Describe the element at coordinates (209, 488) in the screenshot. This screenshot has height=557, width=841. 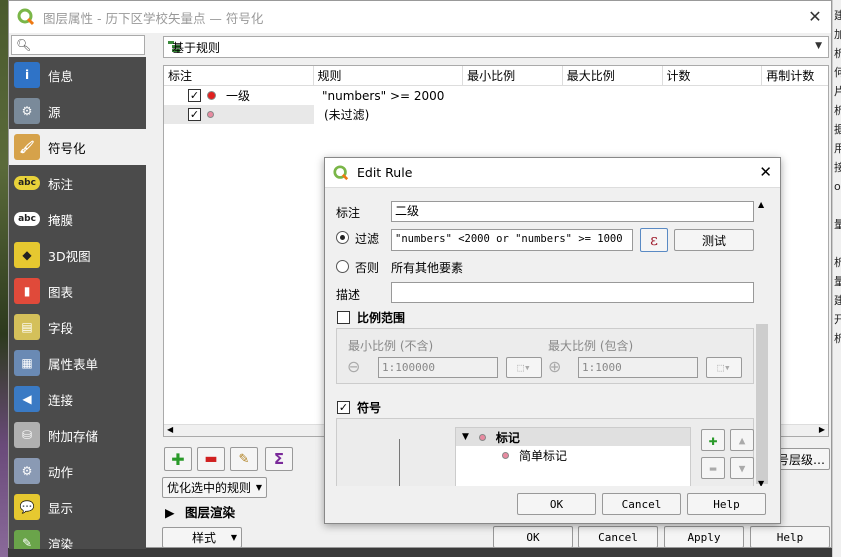
I see `refine-rules-label: 优化选中的规则` at that location.